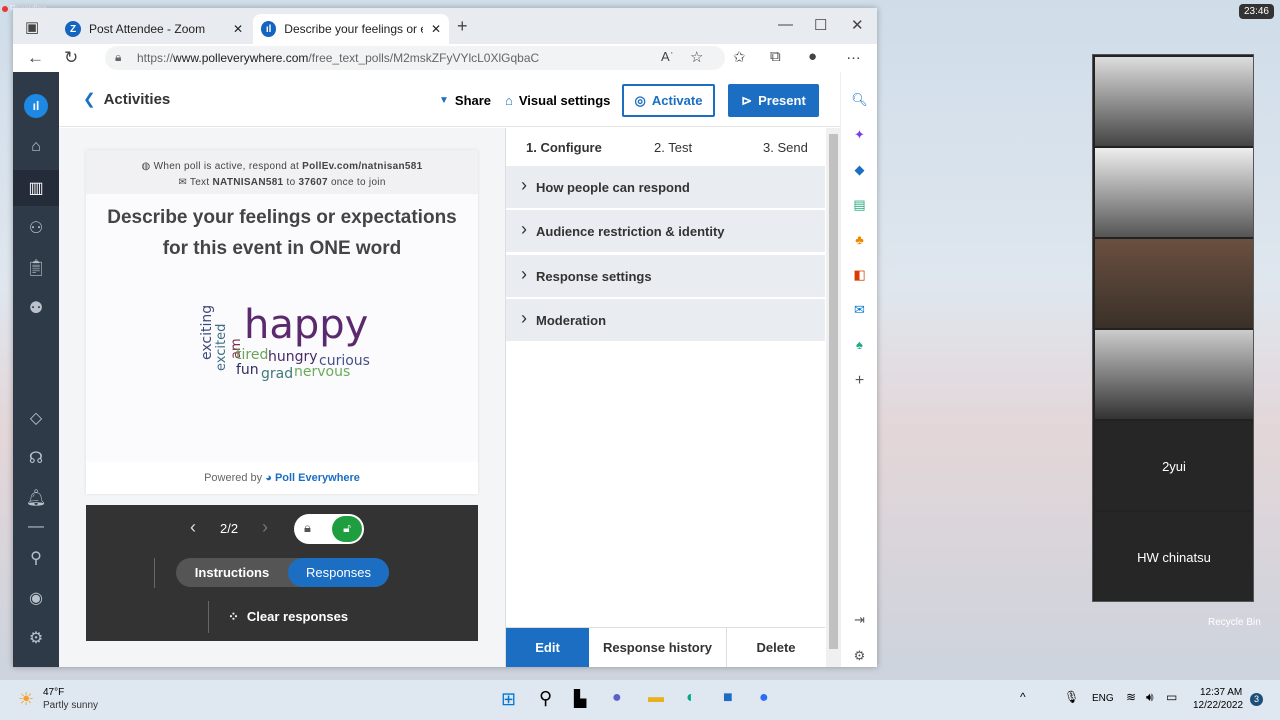 Image resolution: width=1280 pixels, height=720 pixels. What do you see at coordinates (785, 24) in the screenshot?
I see `minimize-icon: —` at bounding box center [785, 24].